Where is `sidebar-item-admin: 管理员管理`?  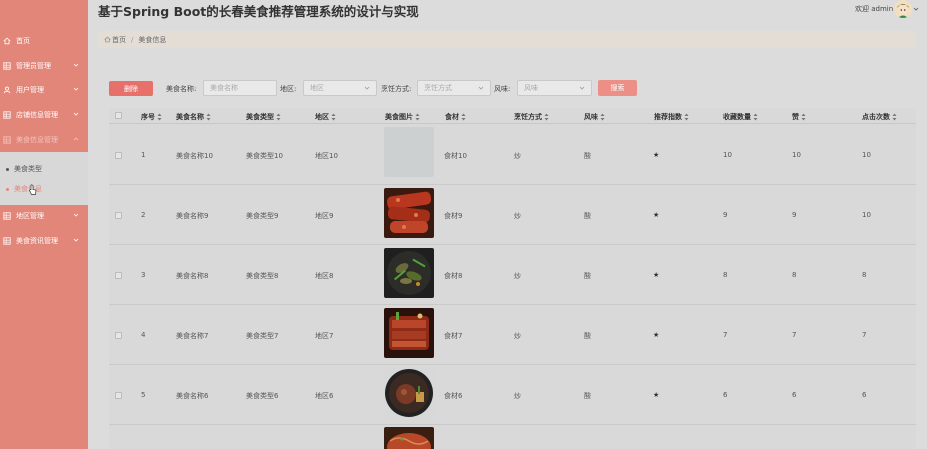
sidebar-item-admin: 管理员管理 is located at coordinates (44, 65).